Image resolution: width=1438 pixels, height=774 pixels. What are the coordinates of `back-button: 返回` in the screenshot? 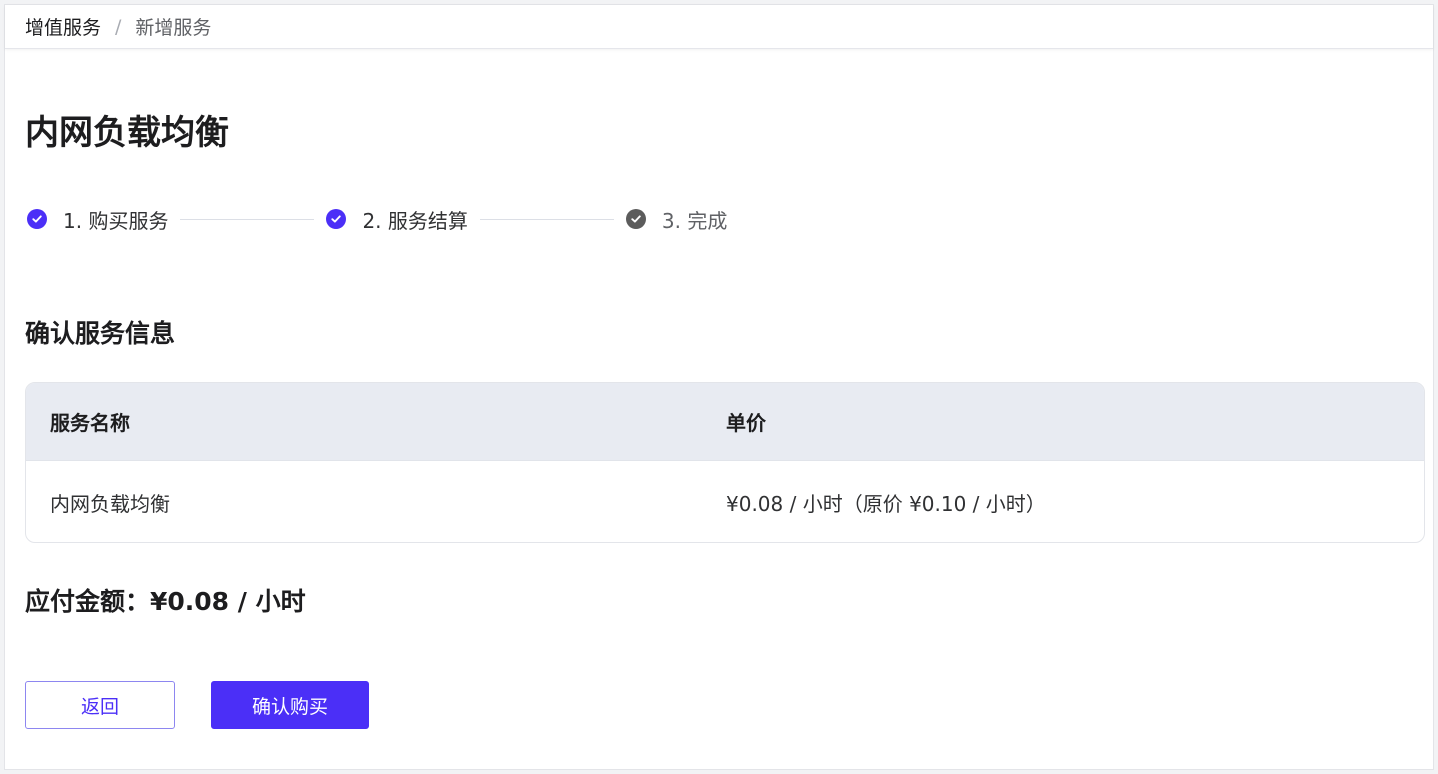 It's located at (100, 705).